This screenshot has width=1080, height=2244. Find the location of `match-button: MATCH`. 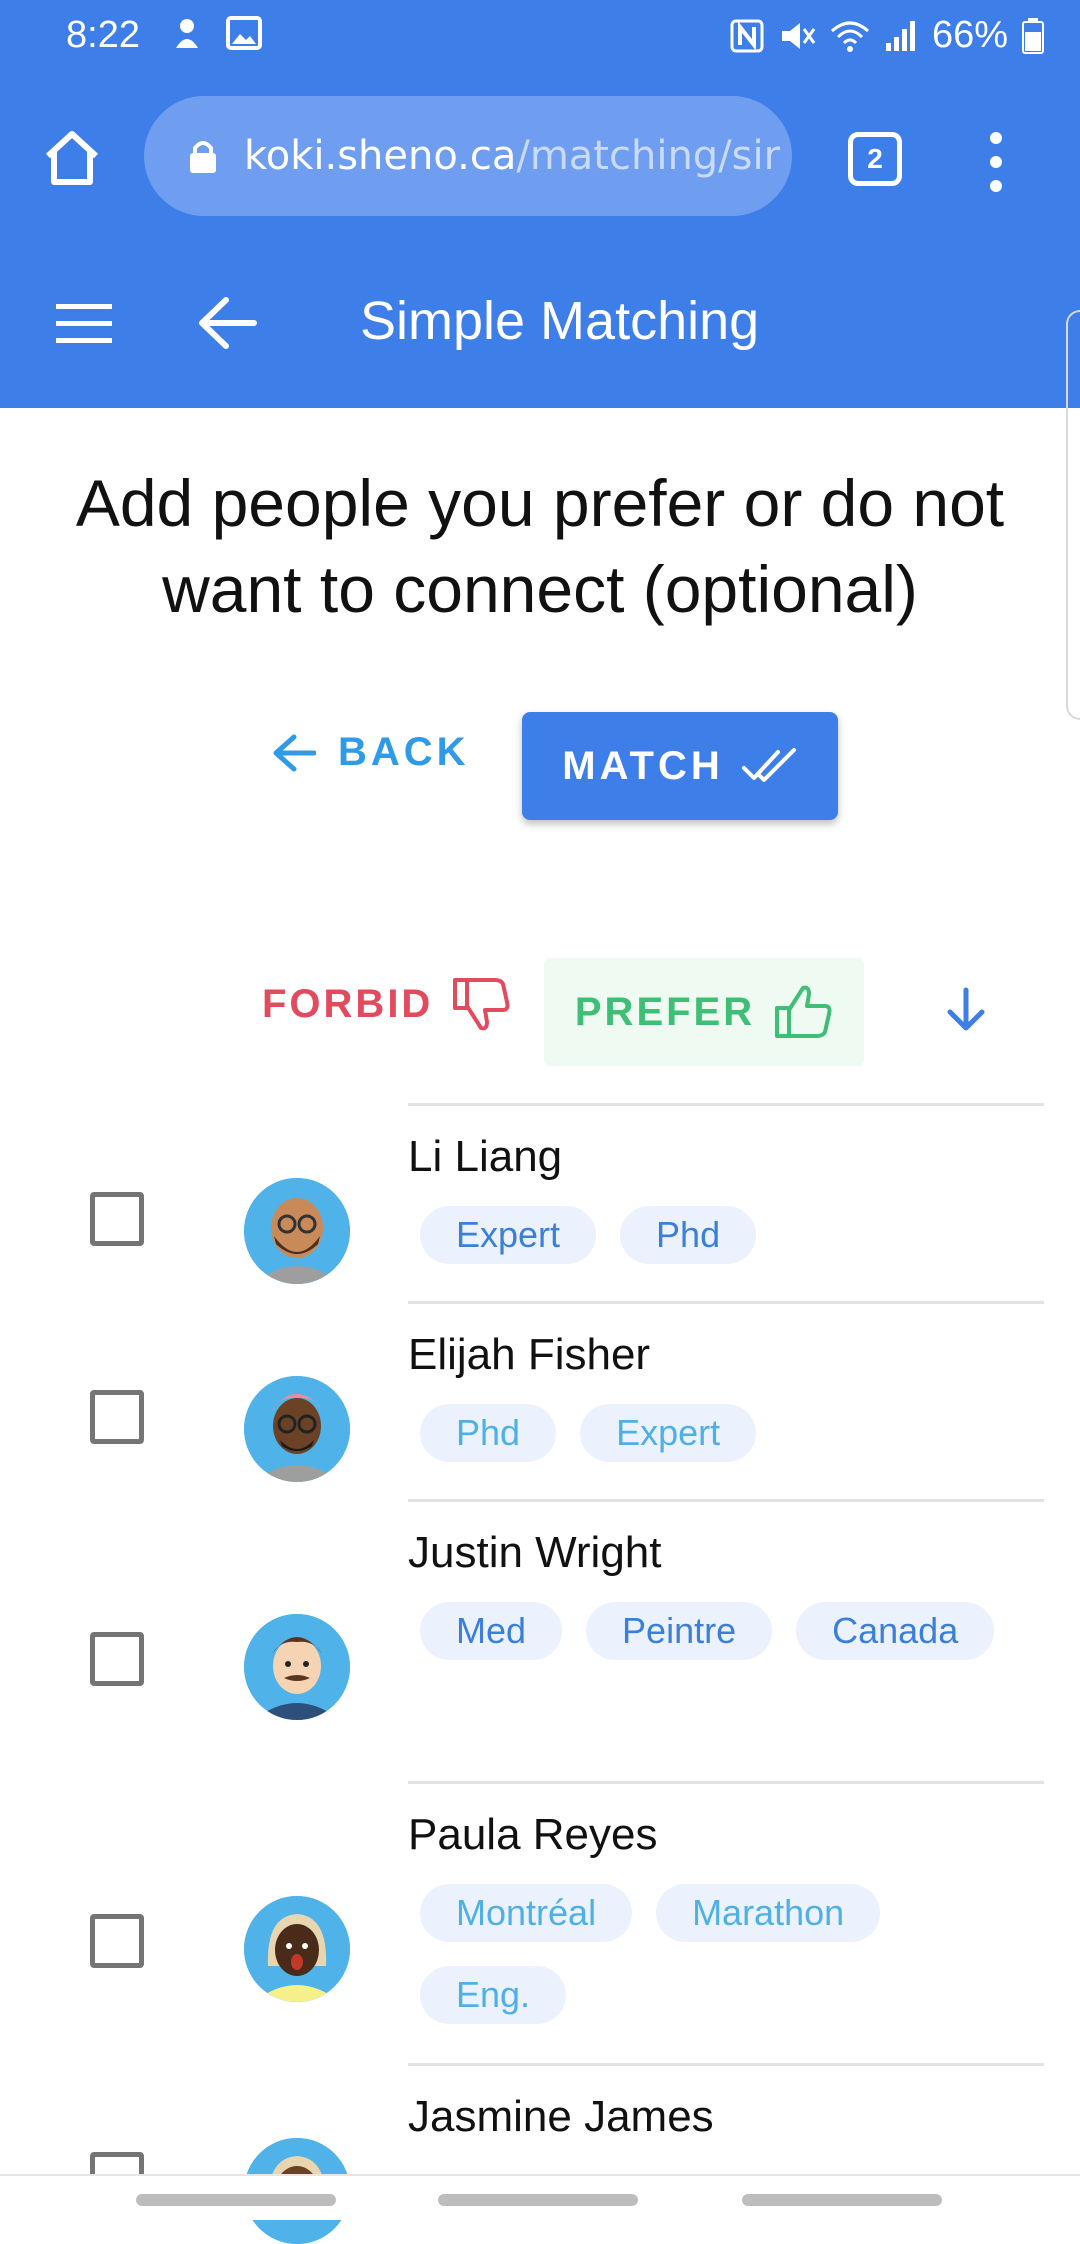

match-button: MATCH is located at coordinates (680, 766).